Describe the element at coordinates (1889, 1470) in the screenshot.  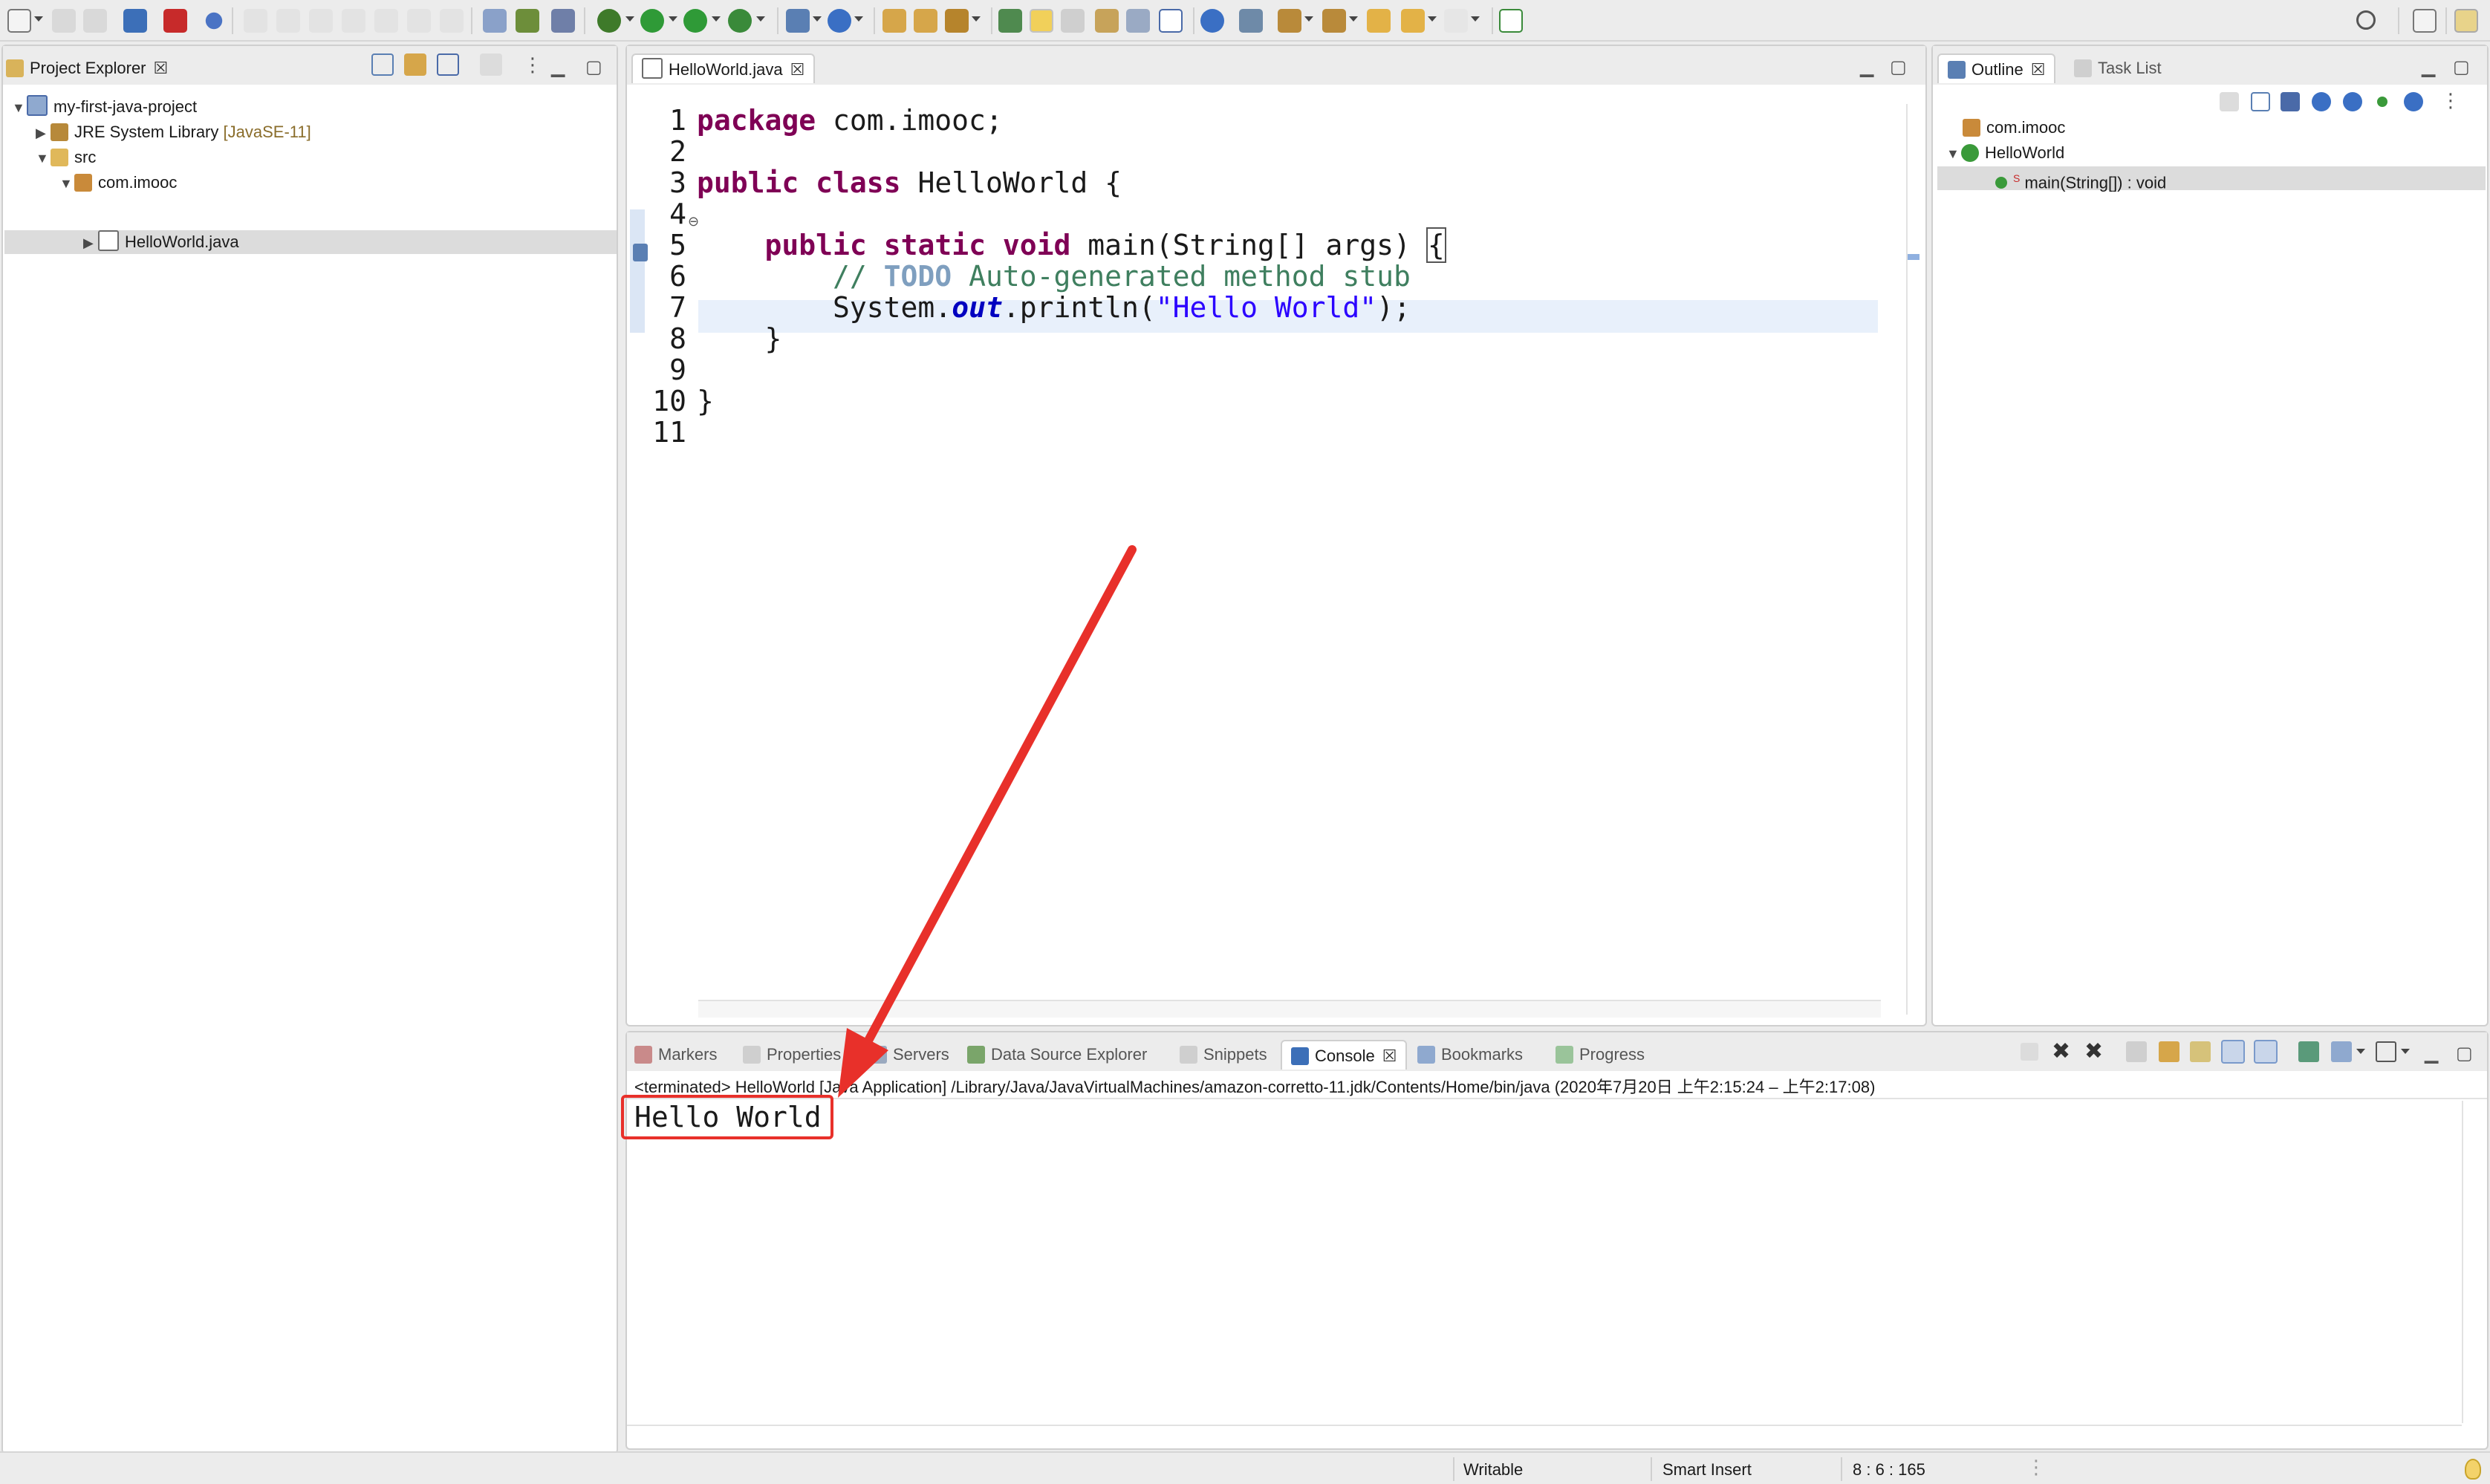
I see `status-cursor-position: 8 : 6 : 165` at that location.